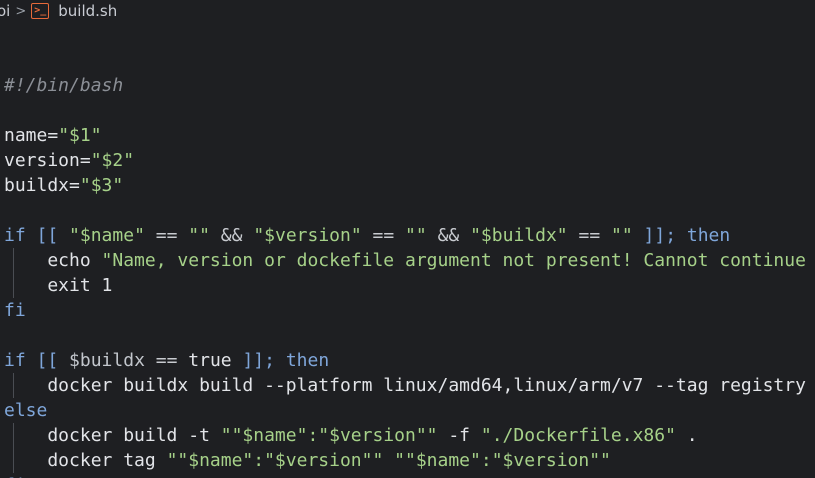  Describe the element at coordinates (64, 85) in the screenshot. I see `code-token: #!/bin/bash` at that location.